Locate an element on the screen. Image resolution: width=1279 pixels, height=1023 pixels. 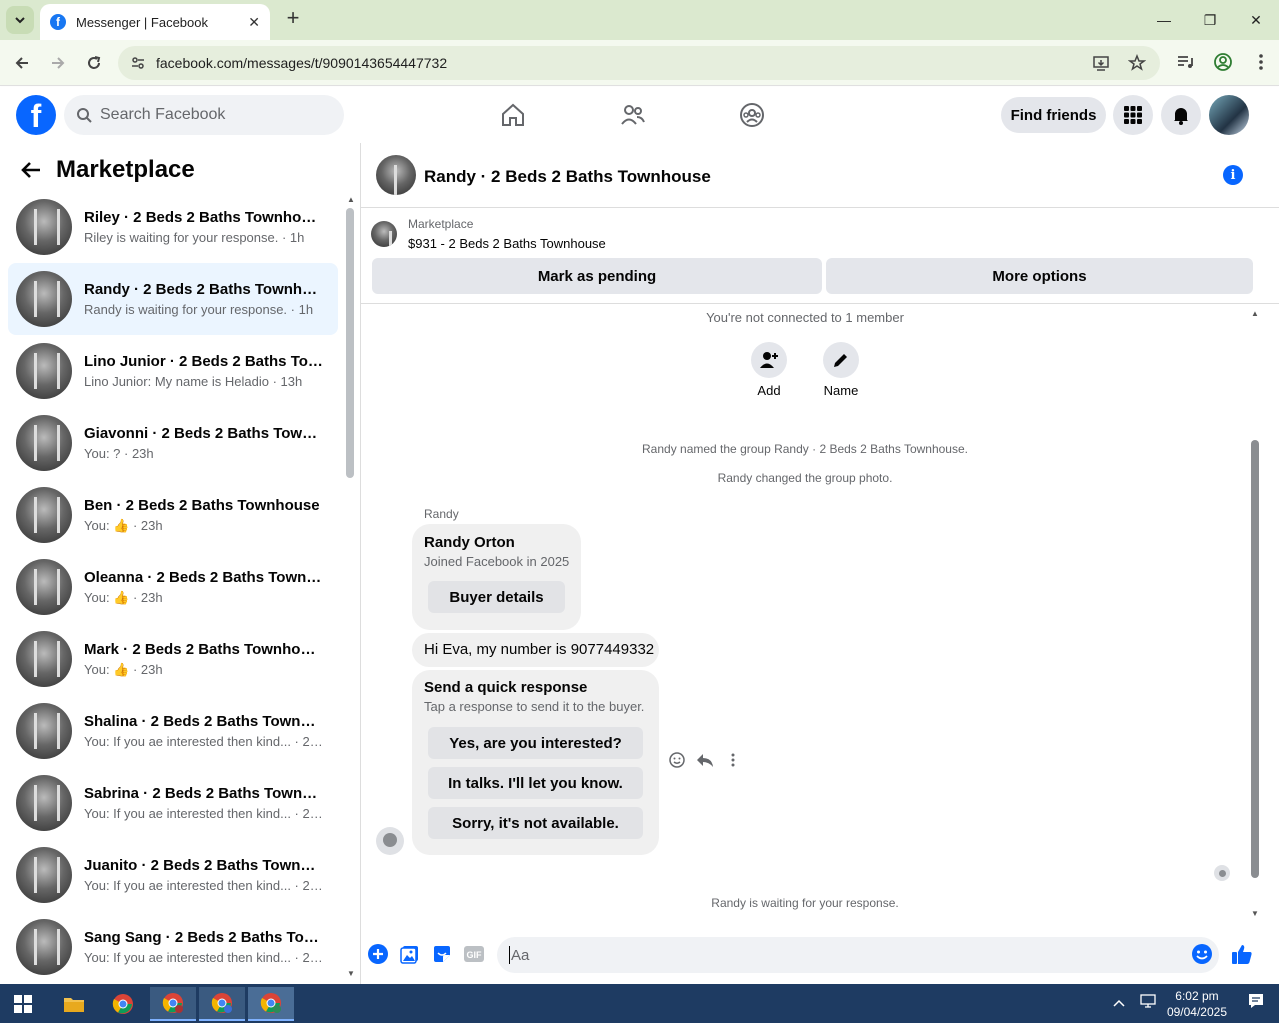
omnibox: facebook.com/messages/t/9090143654447732 is located at coordinates (639, 63).